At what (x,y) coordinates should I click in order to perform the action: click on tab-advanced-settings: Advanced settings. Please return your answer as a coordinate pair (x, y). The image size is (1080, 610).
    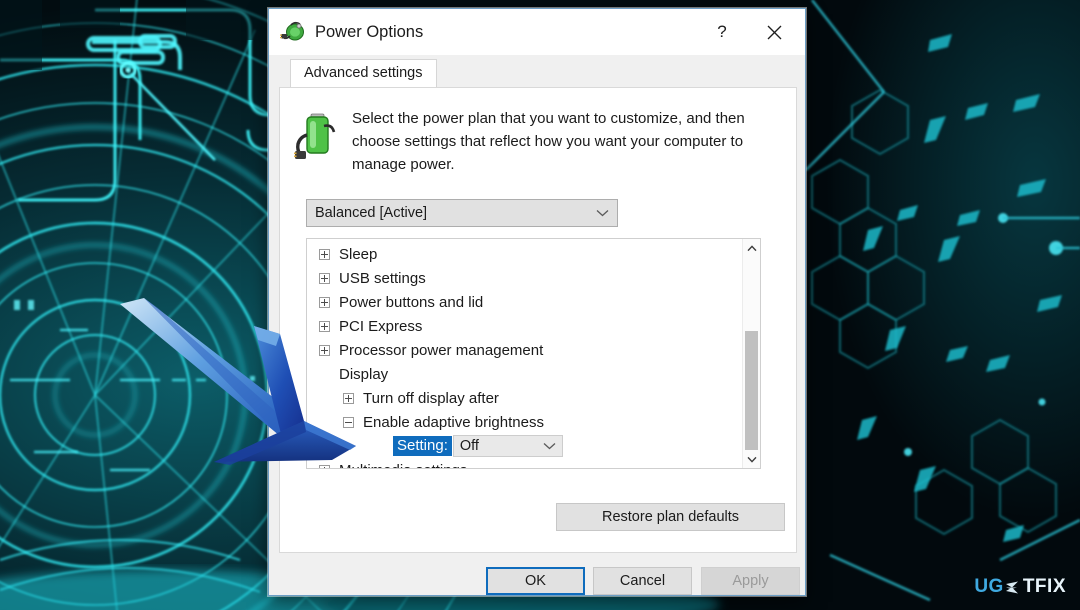
    Looking at the image, I should click on (363, 73).